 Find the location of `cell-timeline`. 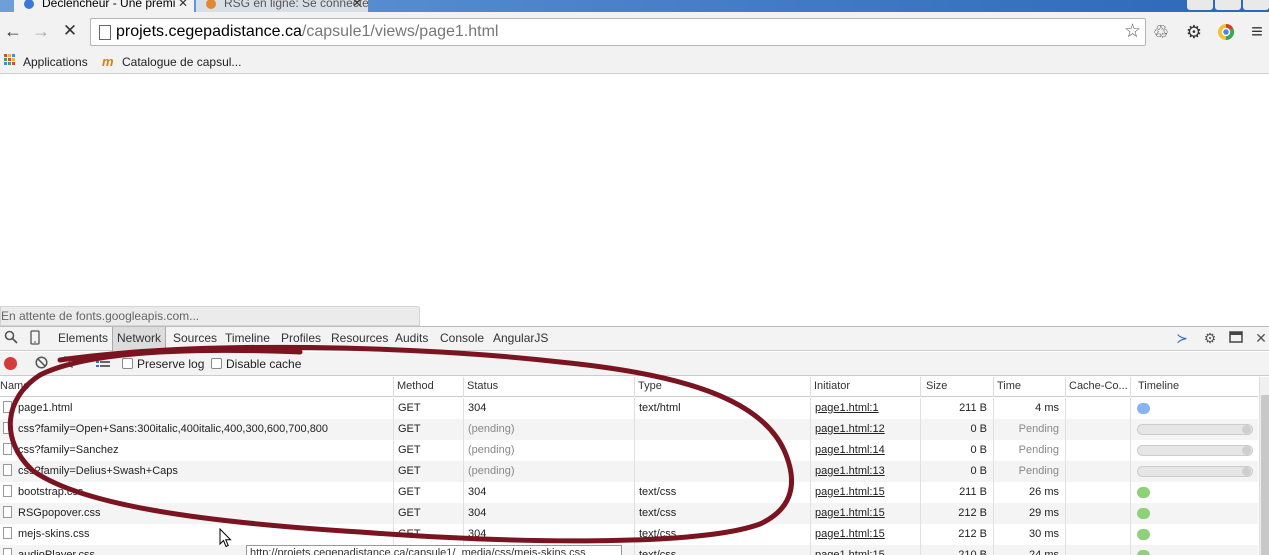

cell-timeline is located at coordinates (1194, 513).